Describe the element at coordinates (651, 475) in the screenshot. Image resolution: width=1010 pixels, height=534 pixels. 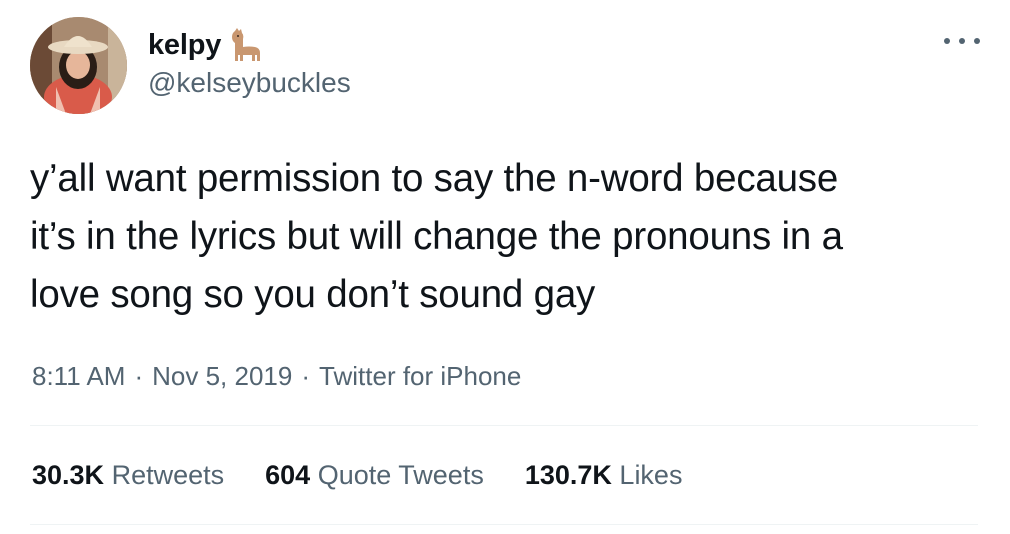
I see `likes-label: Likes` at that location.